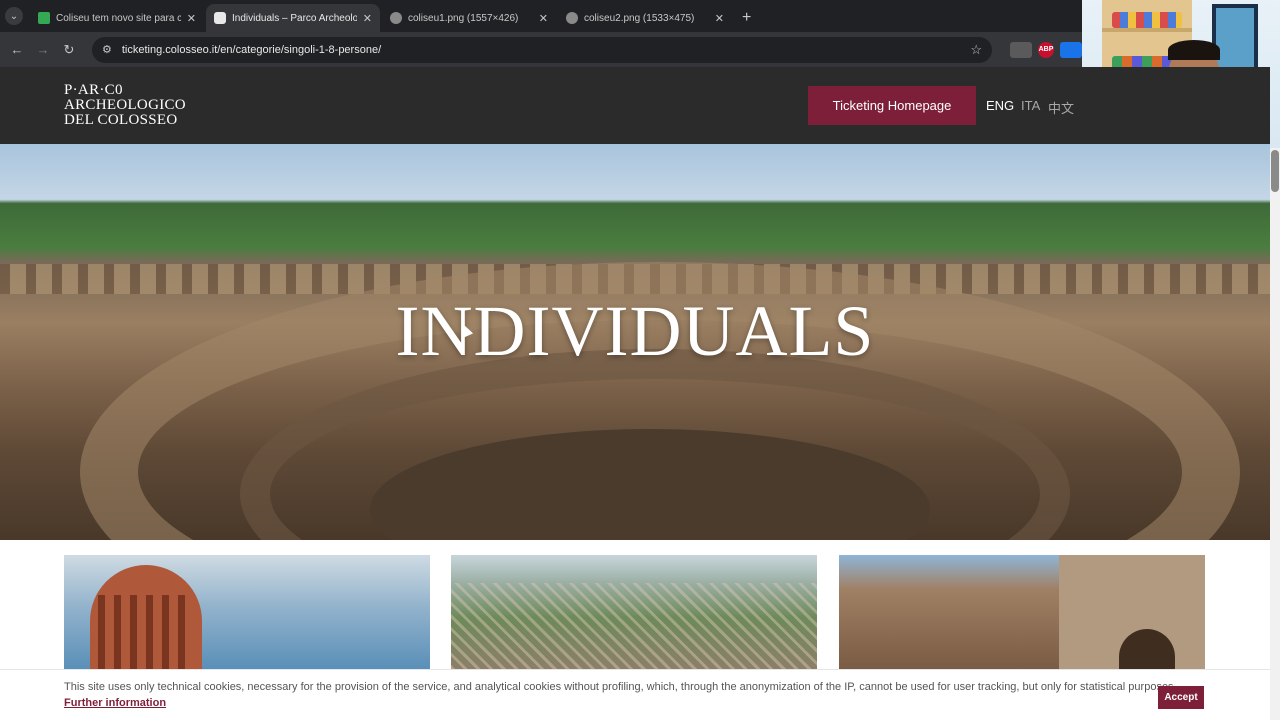 The image size is (1280, 720). Describe the element at coordinates (93, 90) in the screenshot. I see `logo-line: P·AR·C0` at that location.